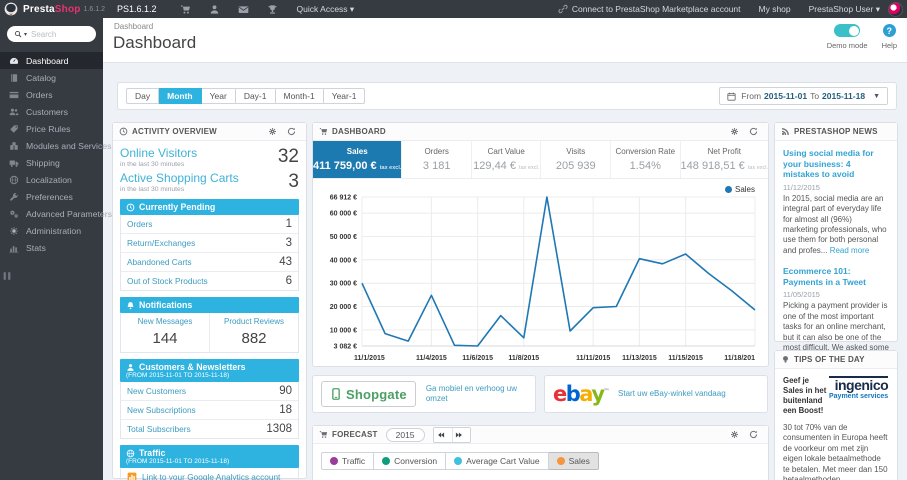  What do you see at coordinates (209, 157) in the screenshot?
I see `online-visitors-metric: Online Visitors in the last 30 minutes 32` at bounding box center [209, 157].